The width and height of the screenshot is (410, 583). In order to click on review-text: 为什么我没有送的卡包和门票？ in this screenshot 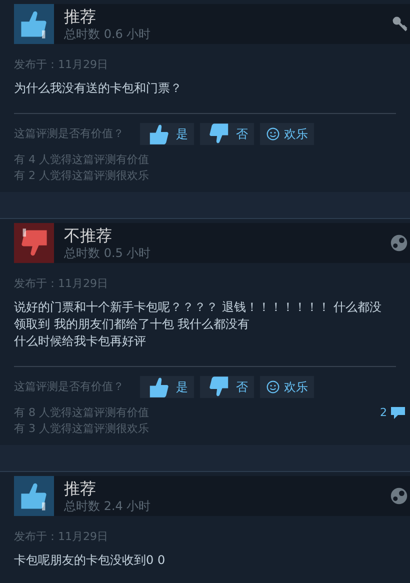, I will do `click(98, 88)`.